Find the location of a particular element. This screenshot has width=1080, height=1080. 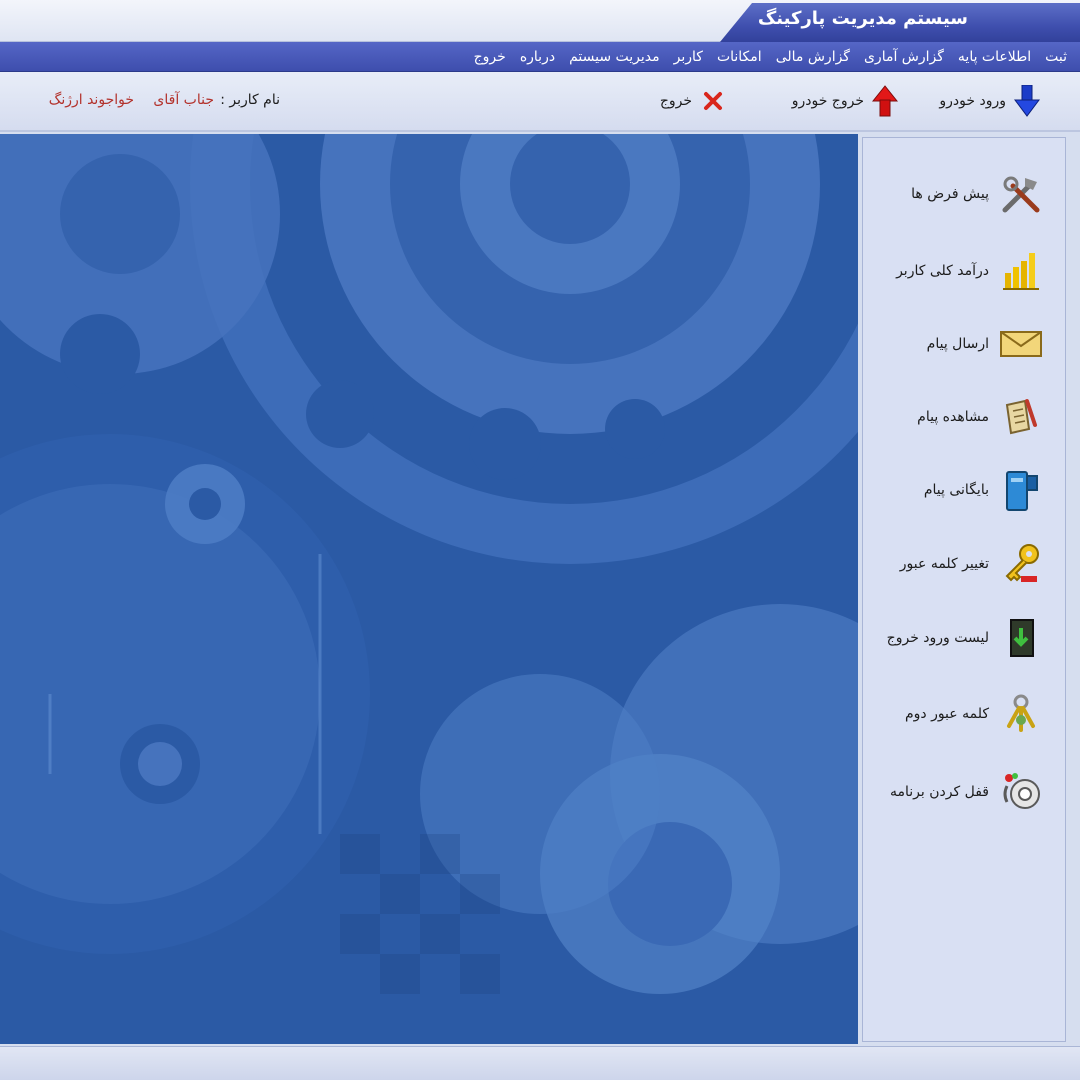

vehicle-entry-label: ورود خودرو is located at coordinates (972, 101).